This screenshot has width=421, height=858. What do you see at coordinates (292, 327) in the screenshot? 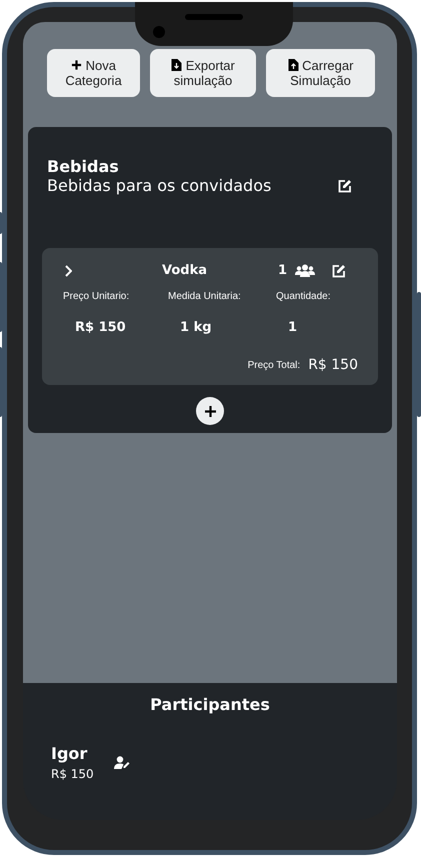
I see `field-value: 1` at bounding box center [292, 327].